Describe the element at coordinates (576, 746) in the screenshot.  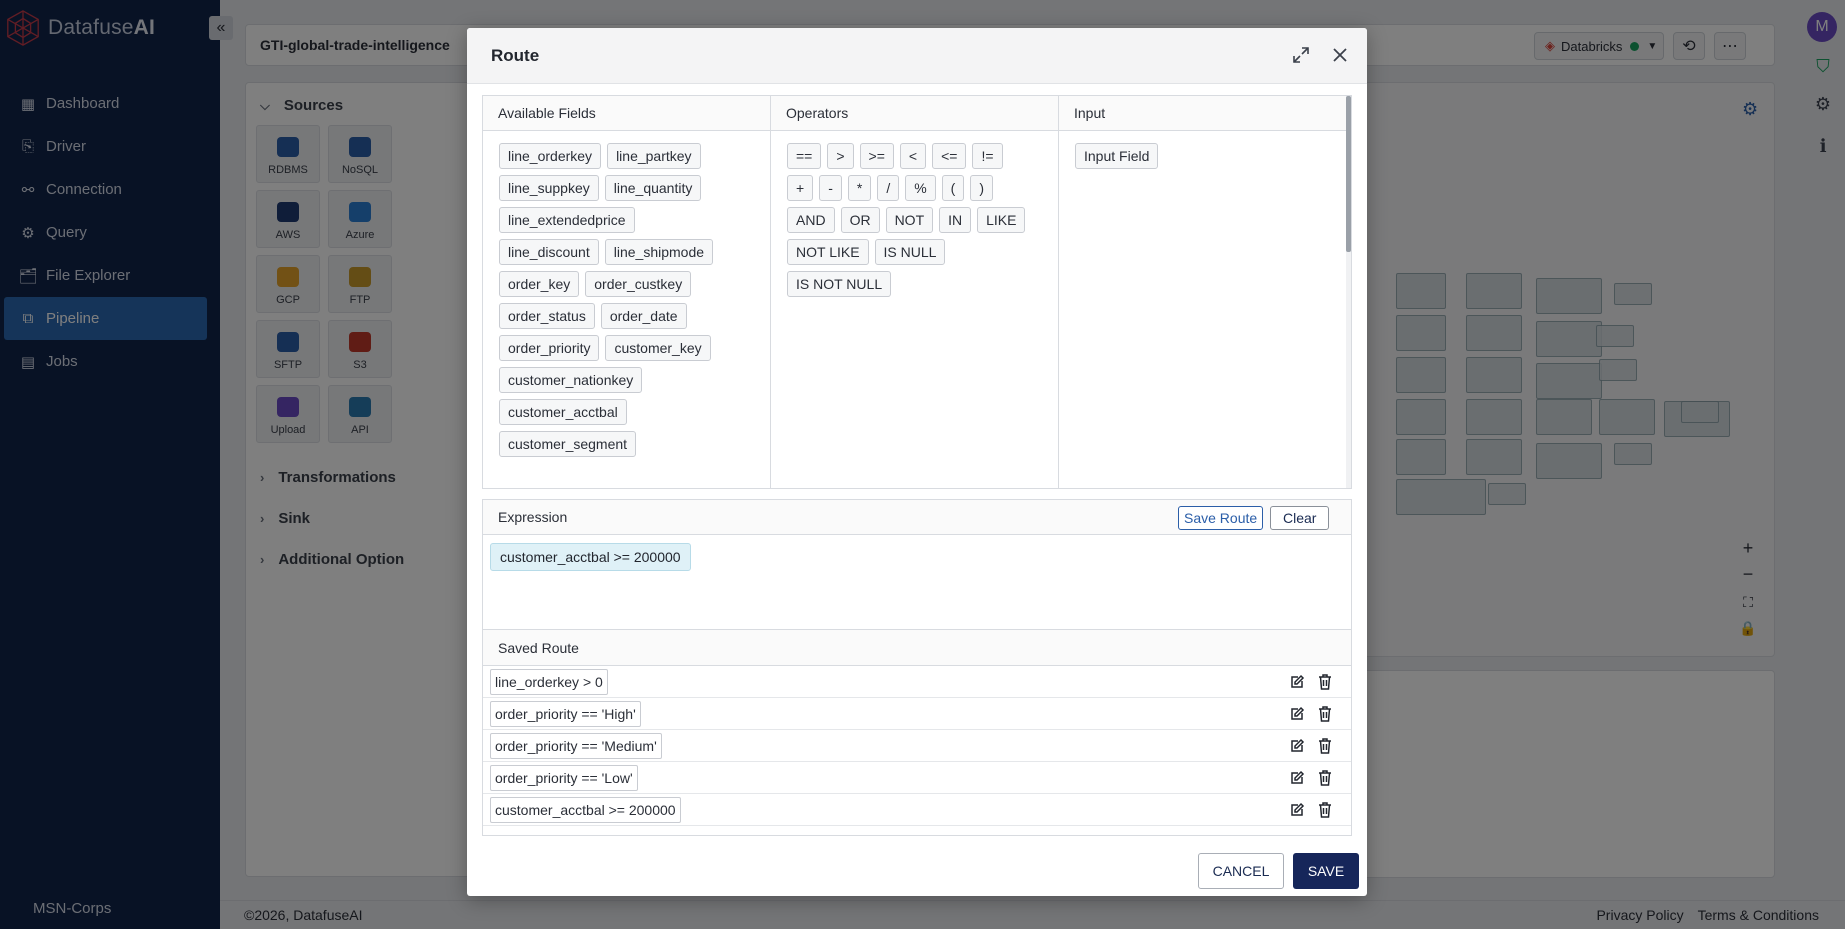
I see `saved-route-expression: order_priority == 'Medium'` at that location.